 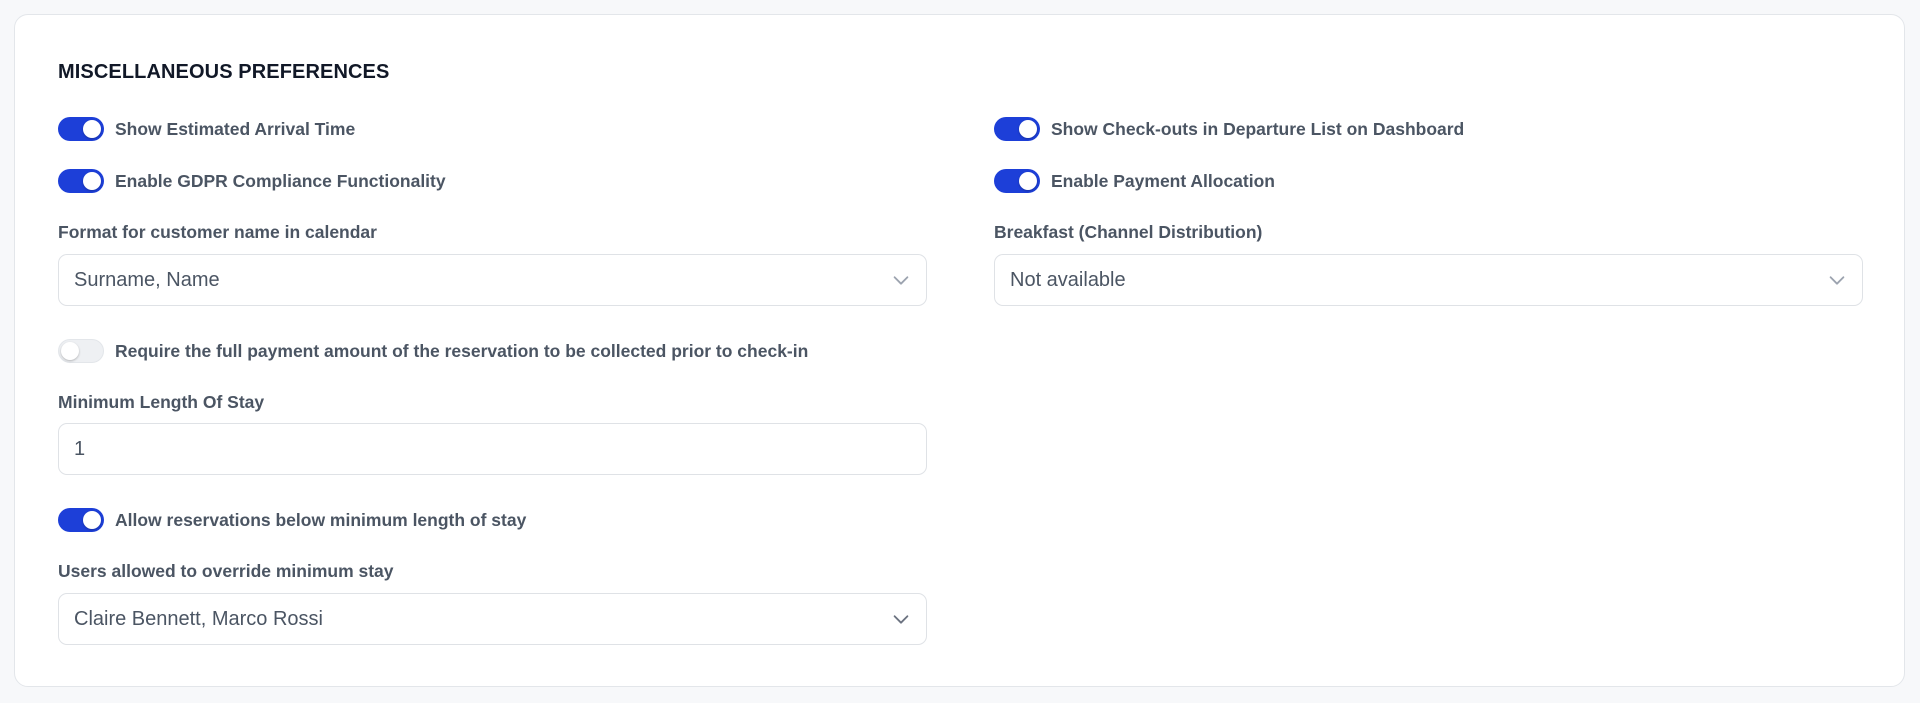 I want to click on override-users-value: Claire Bennett, Marco Rossi, so click(x=198, y=618).